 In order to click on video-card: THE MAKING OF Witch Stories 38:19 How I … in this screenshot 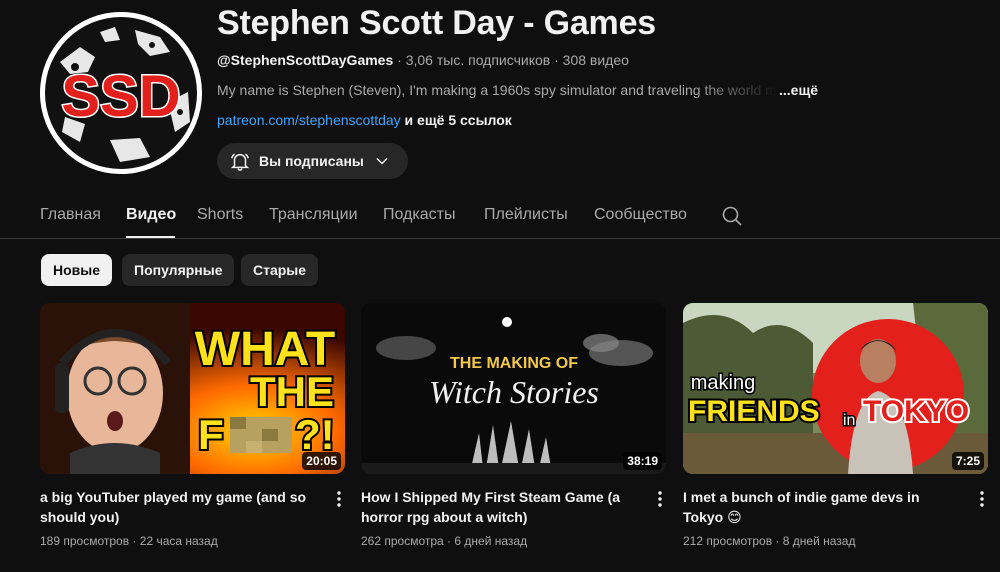, I will do `click(513, 425)`.